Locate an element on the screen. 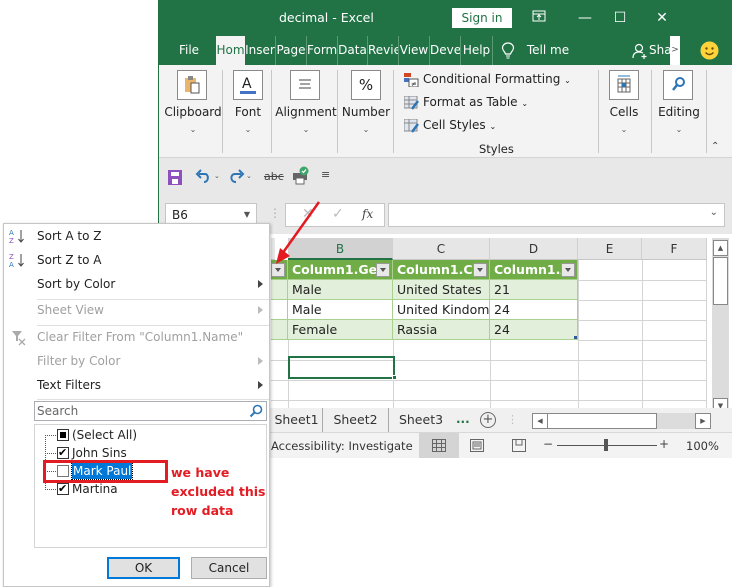 This screenshot has height=587, width=732. sort-z-to-a-item: ZA Sort Z to A is located at coordinates (136, 260).